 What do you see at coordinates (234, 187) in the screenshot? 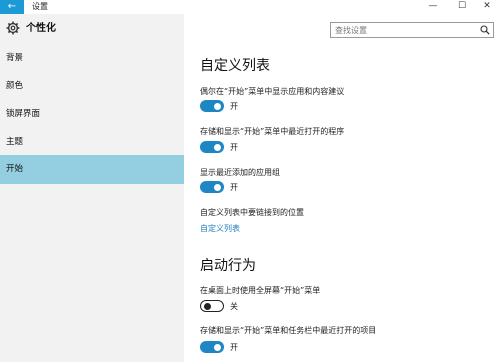
I see `recent-apps-toggle-state: 开` at bounding box center [234, 187].